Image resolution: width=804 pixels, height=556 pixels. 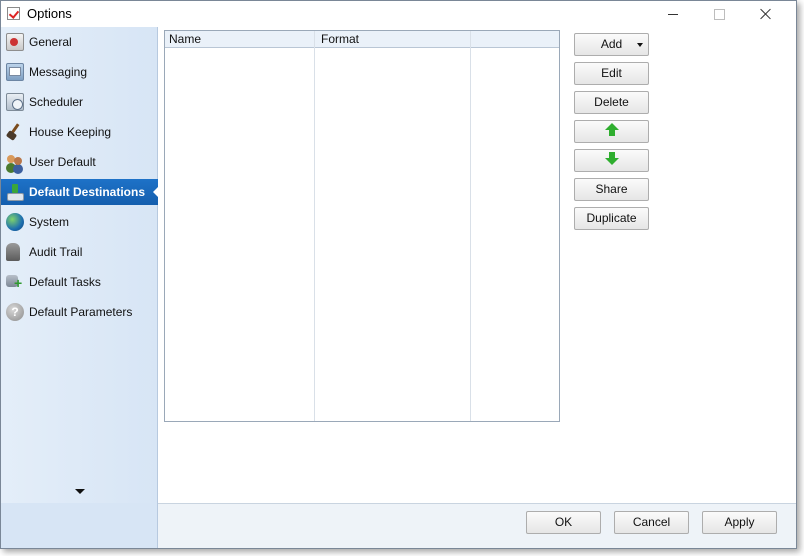 I want to click on move-down-button, so click(x=611, y=160).